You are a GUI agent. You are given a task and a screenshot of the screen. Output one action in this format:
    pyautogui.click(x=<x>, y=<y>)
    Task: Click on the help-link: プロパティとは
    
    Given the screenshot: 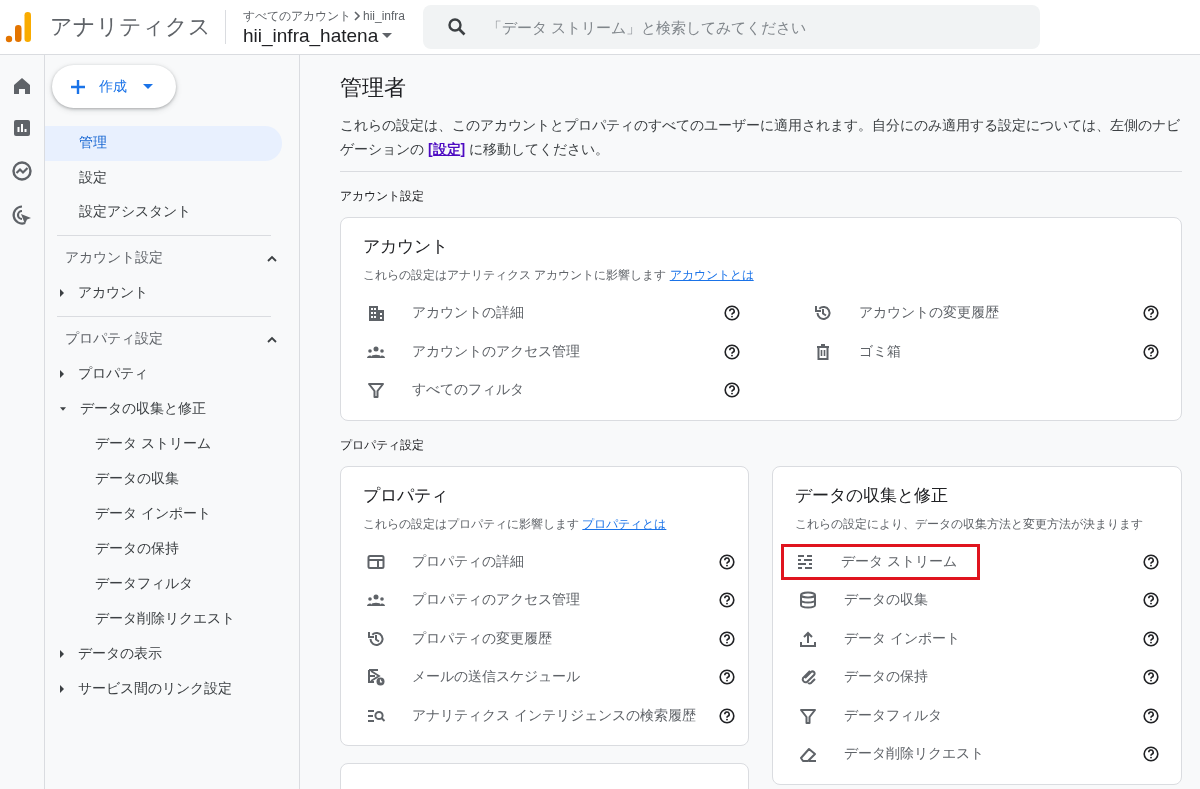 What is the action you would take?
    pyautogui.click(x=624, y=523)
    